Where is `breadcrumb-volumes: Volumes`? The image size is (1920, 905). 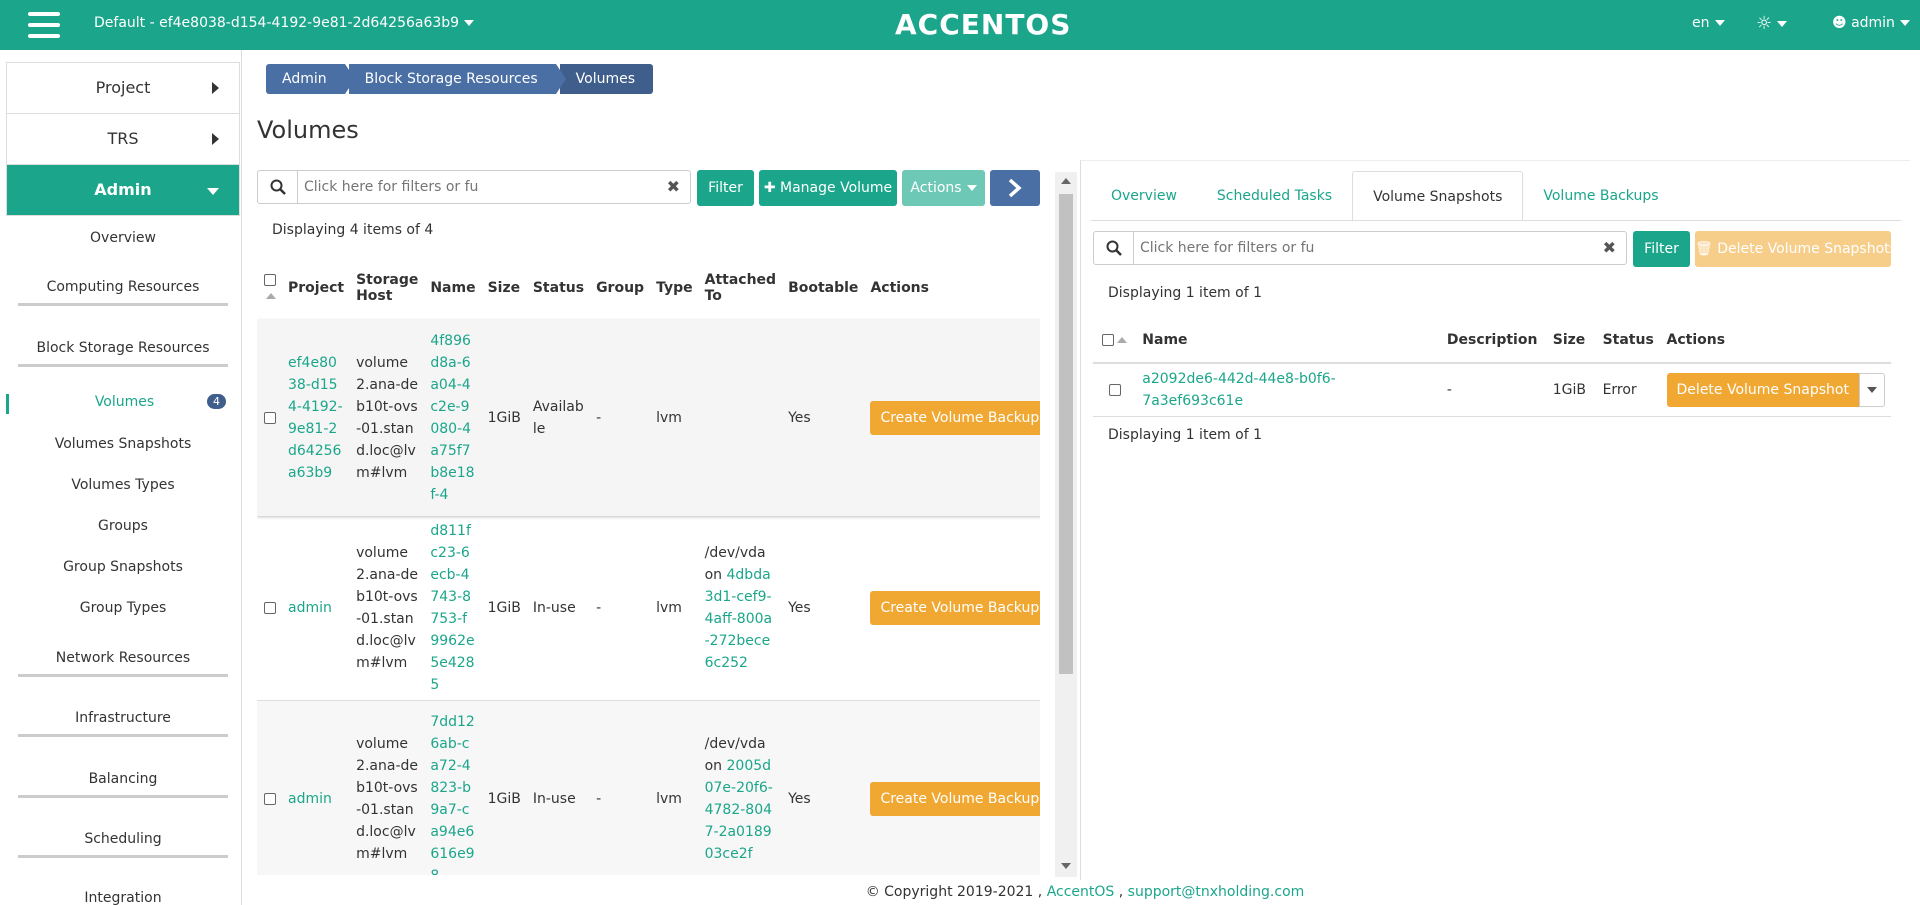 breadcrumb-volumes: Volumes is located at coordinates (606, 79).